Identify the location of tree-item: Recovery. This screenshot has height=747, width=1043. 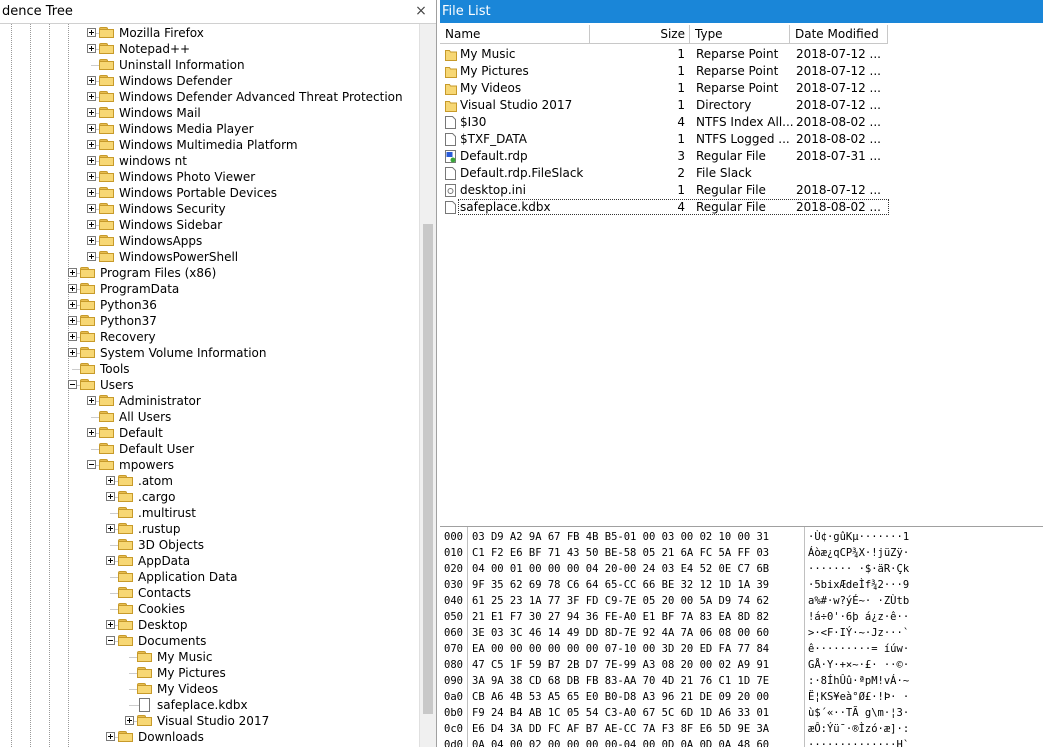
(210, 337).